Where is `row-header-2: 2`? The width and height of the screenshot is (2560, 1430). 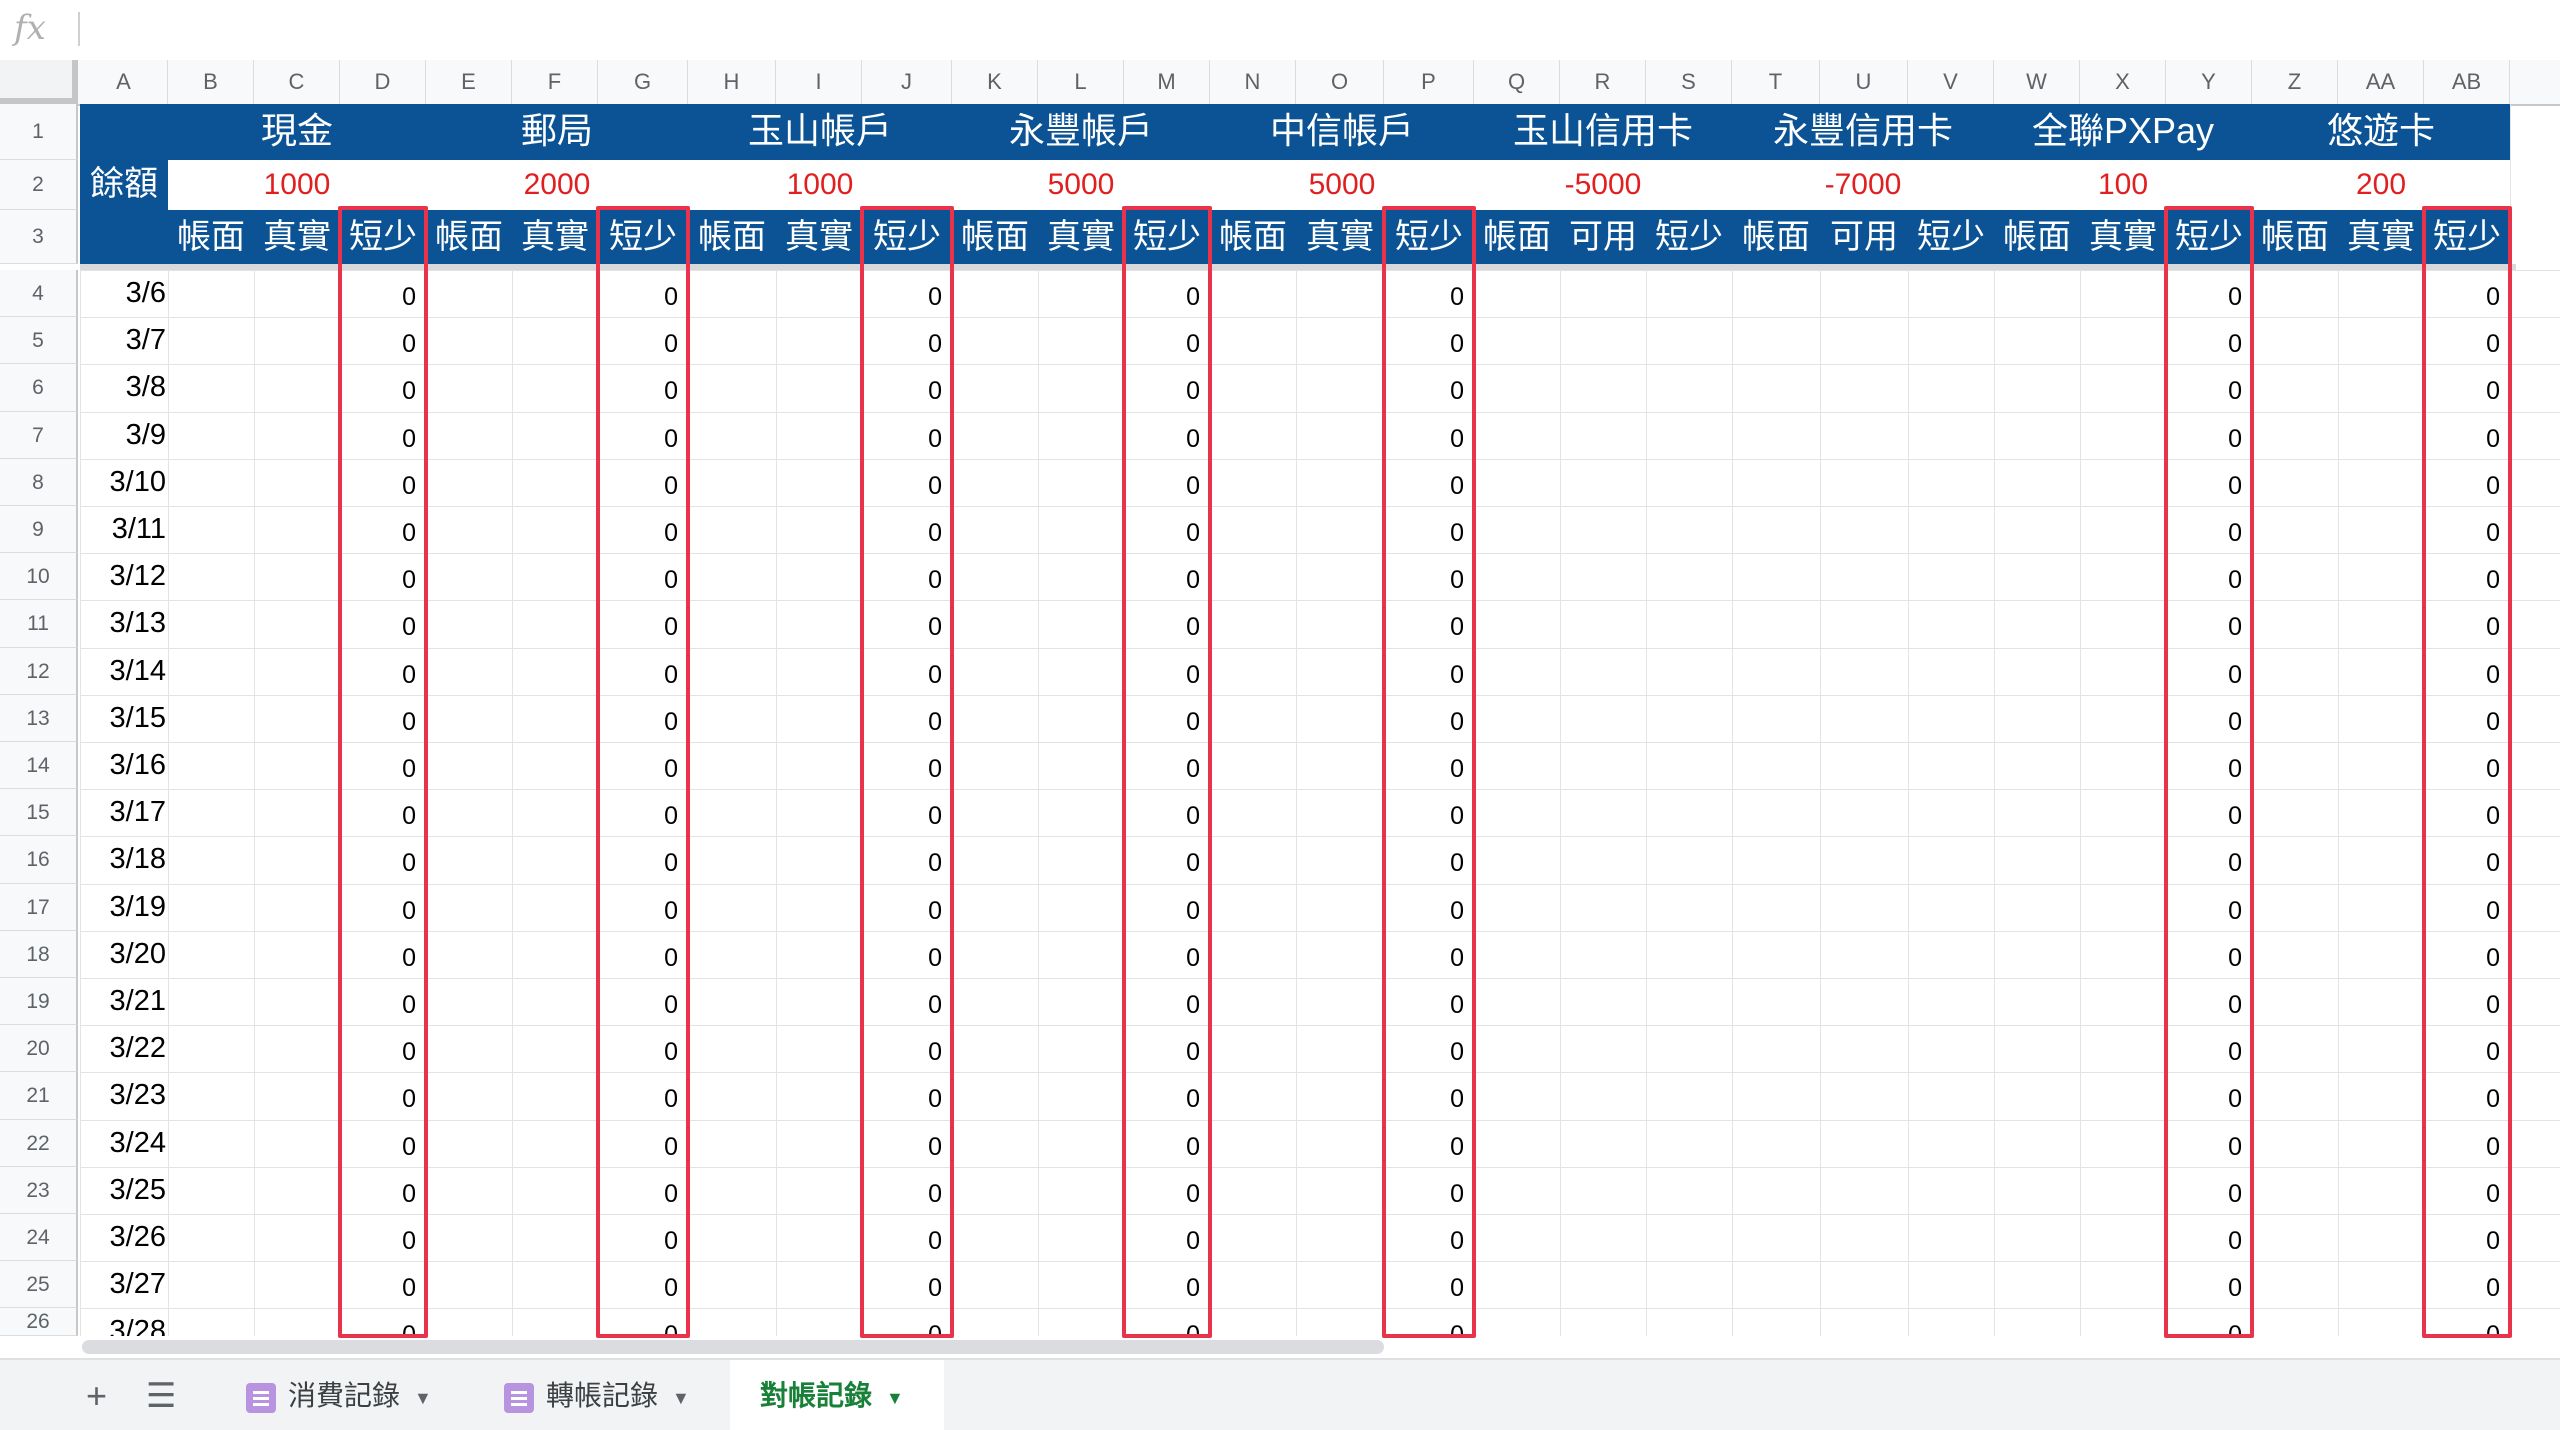 row-header-2: 2 is located at coordinates (39, 185).